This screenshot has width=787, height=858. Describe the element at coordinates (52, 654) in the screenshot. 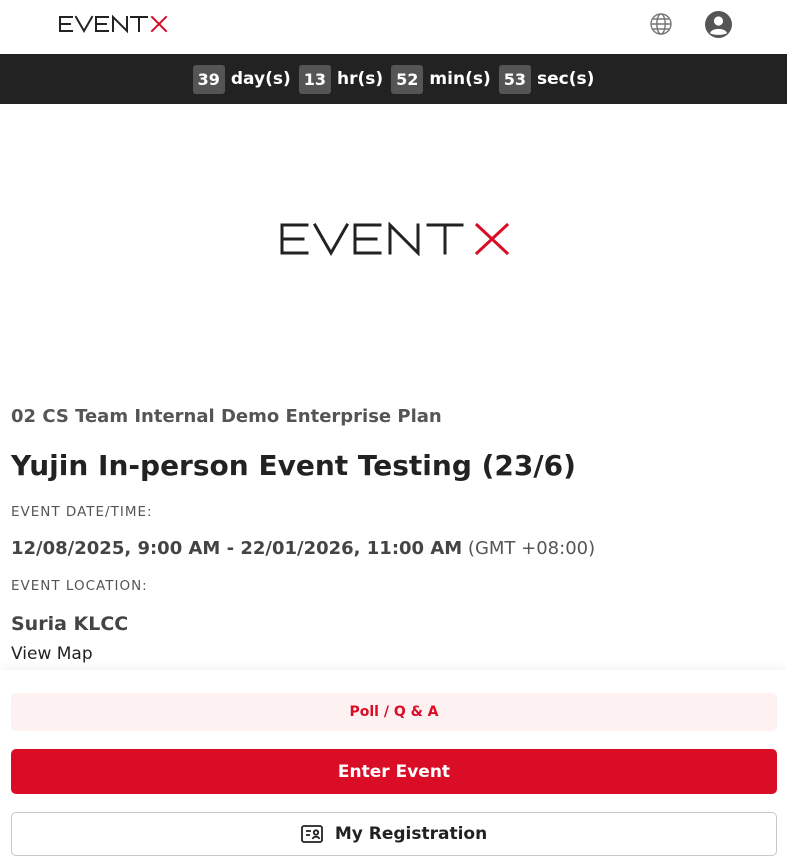

I see `view-map-link: View Map` at that location.